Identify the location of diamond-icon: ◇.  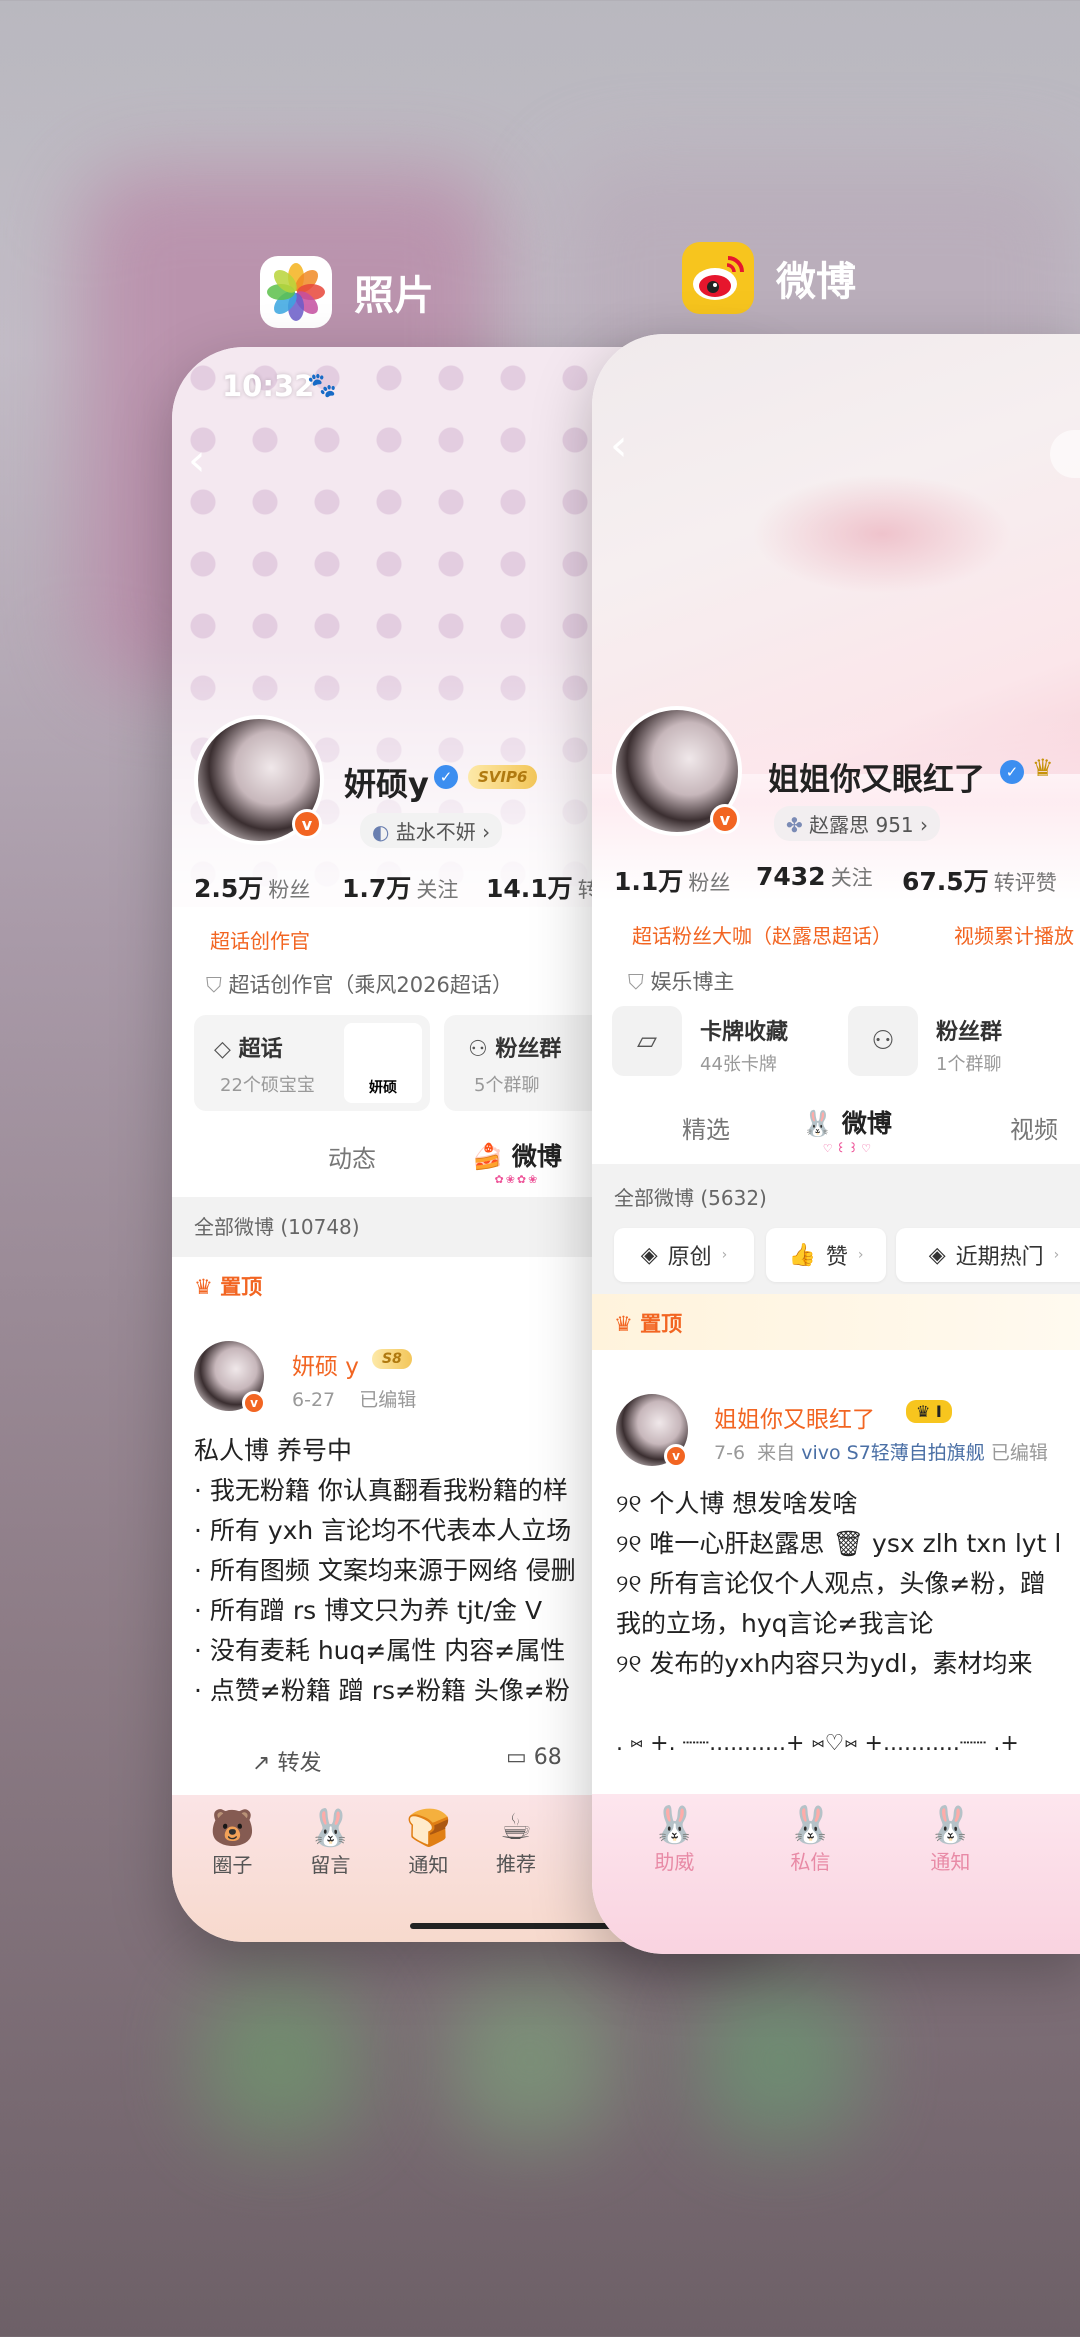
(222, 1049).